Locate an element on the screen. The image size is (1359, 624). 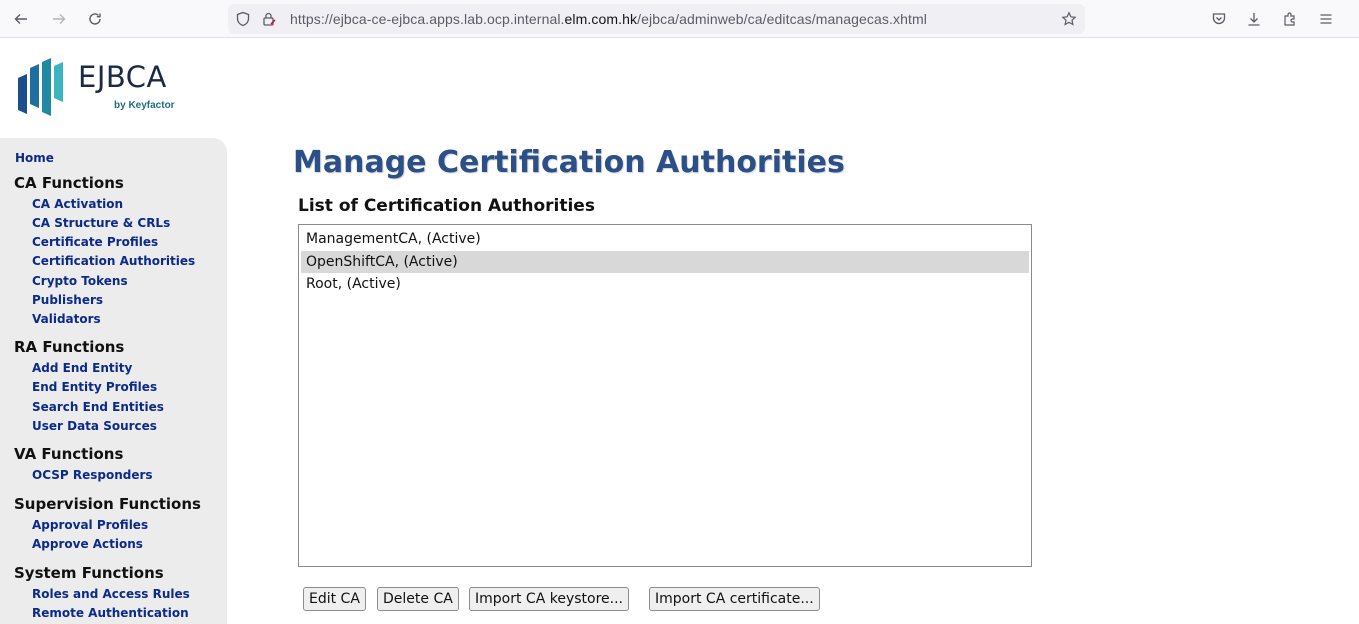
reload-icon is located at coordinates (95, 19).